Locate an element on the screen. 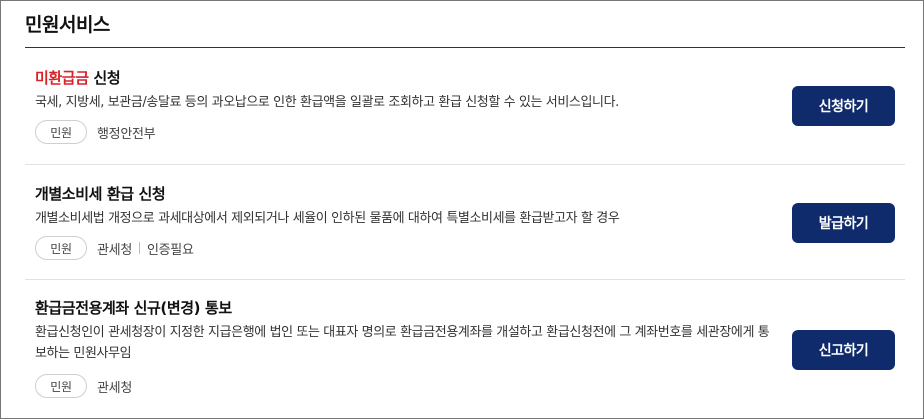  service-meta: 민원 행정안전부 is located at coordinates (95, 132).